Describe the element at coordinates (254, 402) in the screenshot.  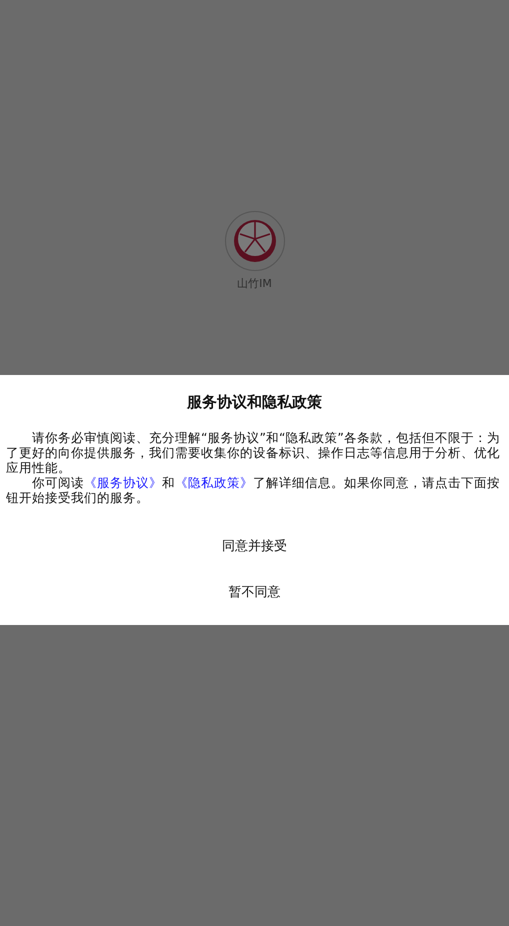
I see `dialog-title: 服务协议和隐私政策` at that location.